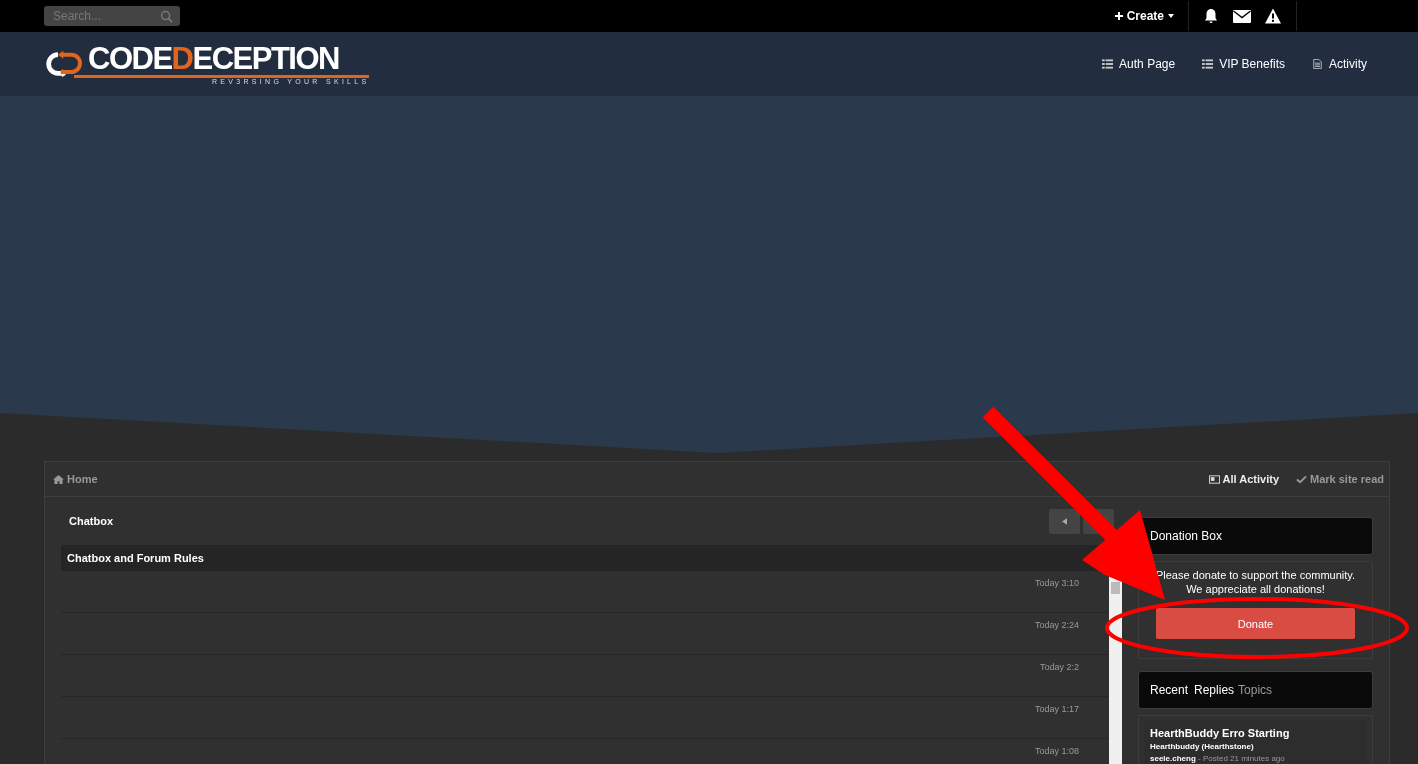 The width and height of the screenshot is (1418, 764). I want to click on recent-tab: Replies, so click(1214, 690).